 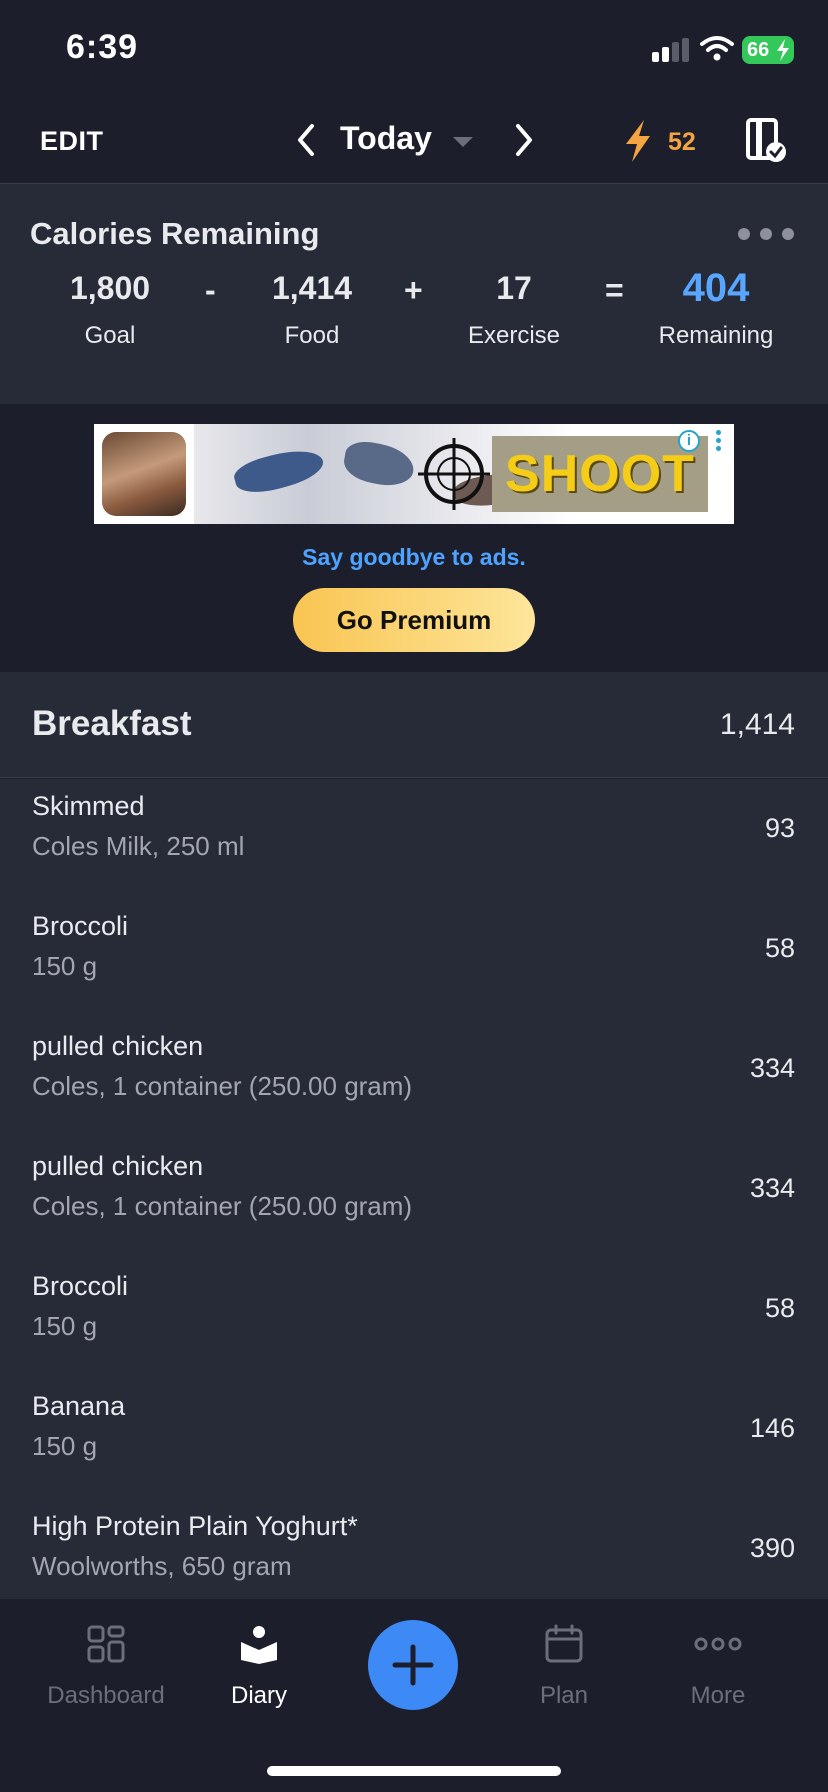 I want to click on calories-title: Calories Remaining, so click(x=175, y=233).